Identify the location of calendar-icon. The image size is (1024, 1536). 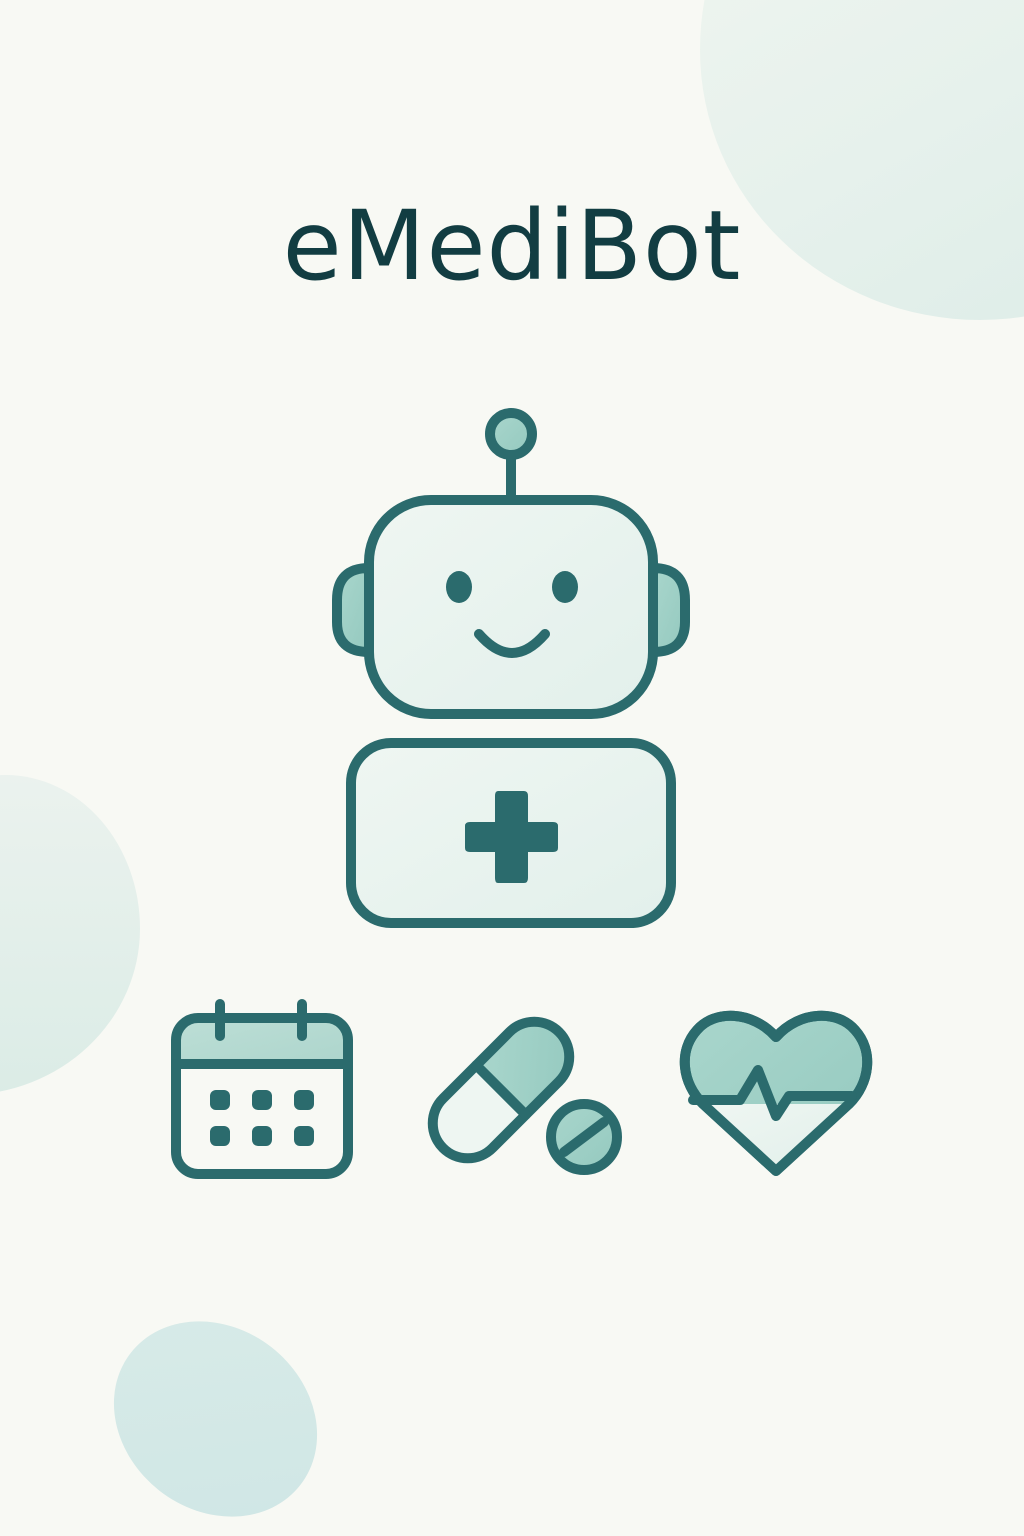
(262, 1089).